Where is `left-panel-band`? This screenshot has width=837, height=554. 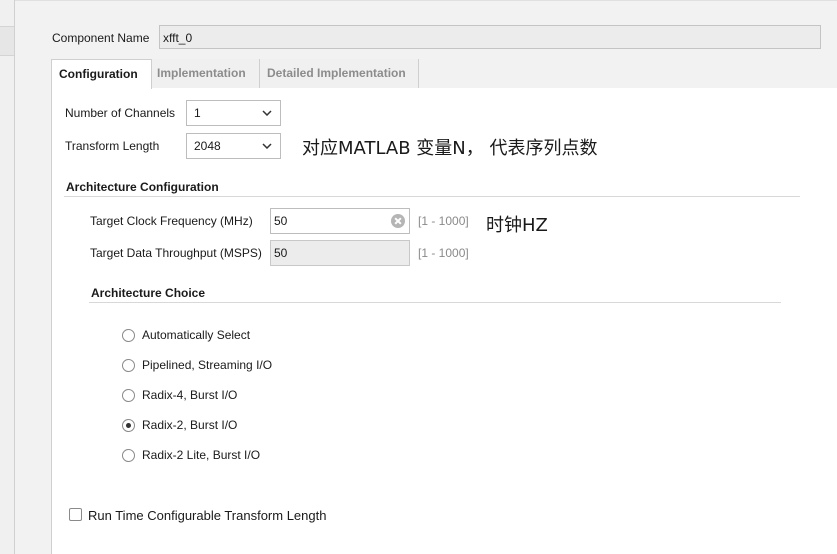
left-panel-band is located at coordinates (7, 41).